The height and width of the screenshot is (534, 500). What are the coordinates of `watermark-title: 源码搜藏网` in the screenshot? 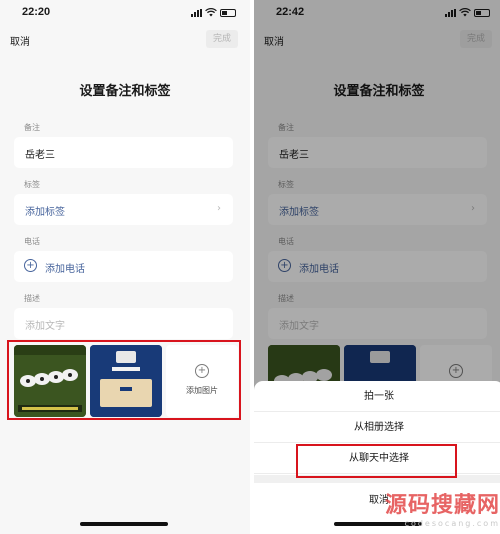 It's located at (442, 505).